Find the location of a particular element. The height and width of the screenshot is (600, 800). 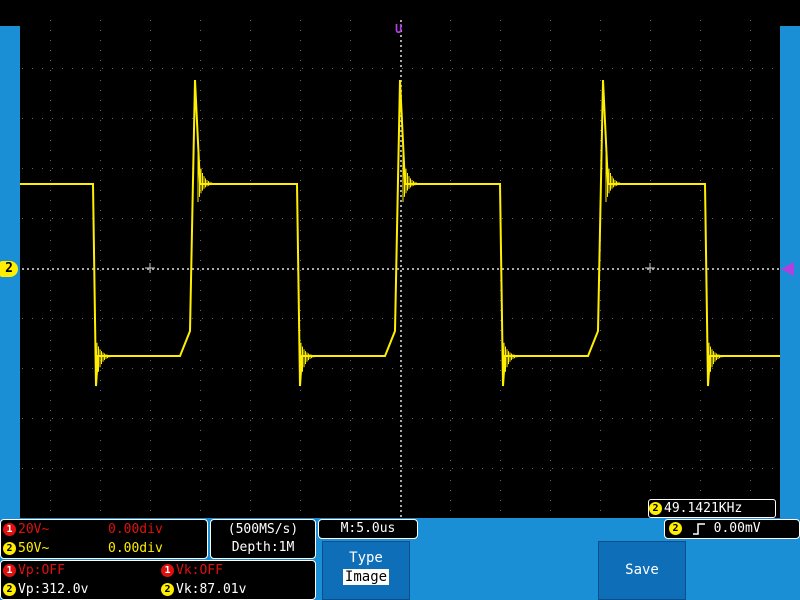

frequency-readout: 2 49.1421KHz is located at coordinates (712, 508).